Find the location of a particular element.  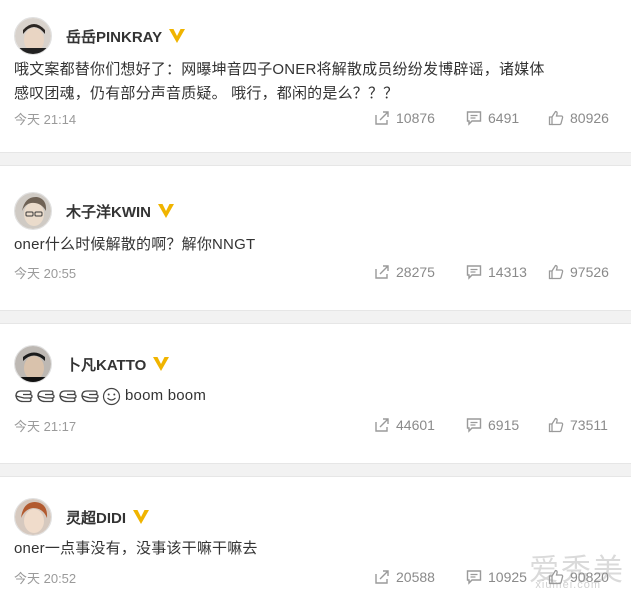

like-button: 73511 is located at coordinates (582, 425).